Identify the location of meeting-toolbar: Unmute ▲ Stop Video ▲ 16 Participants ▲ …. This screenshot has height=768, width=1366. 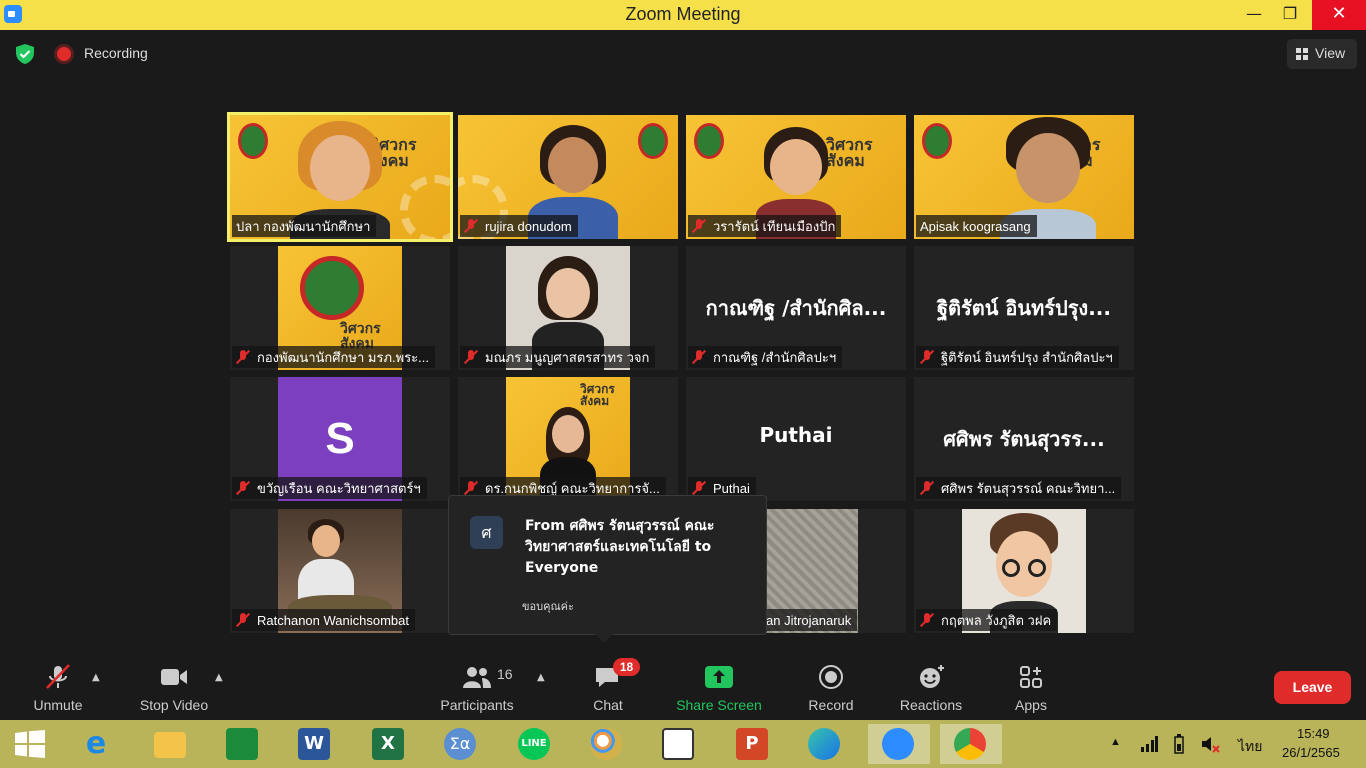
(683, 687).